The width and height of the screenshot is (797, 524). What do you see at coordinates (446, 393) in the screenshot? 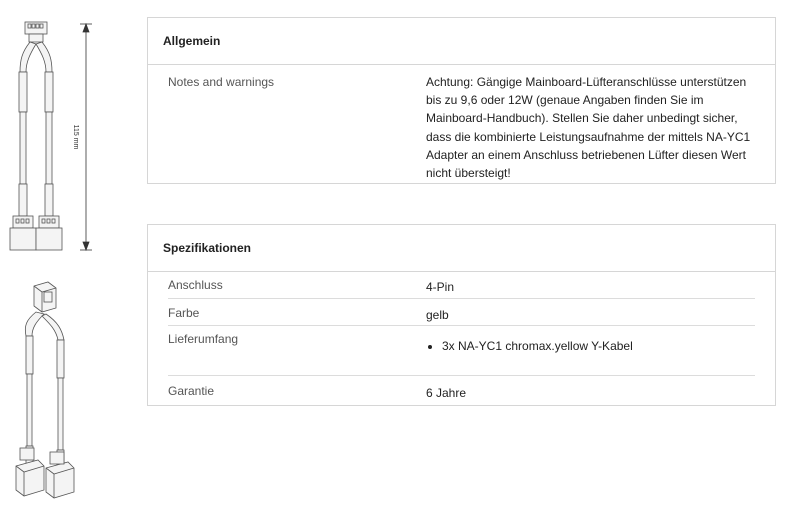
I see `warranty-value: 6 Jahre` at bounding box center [446, 393].